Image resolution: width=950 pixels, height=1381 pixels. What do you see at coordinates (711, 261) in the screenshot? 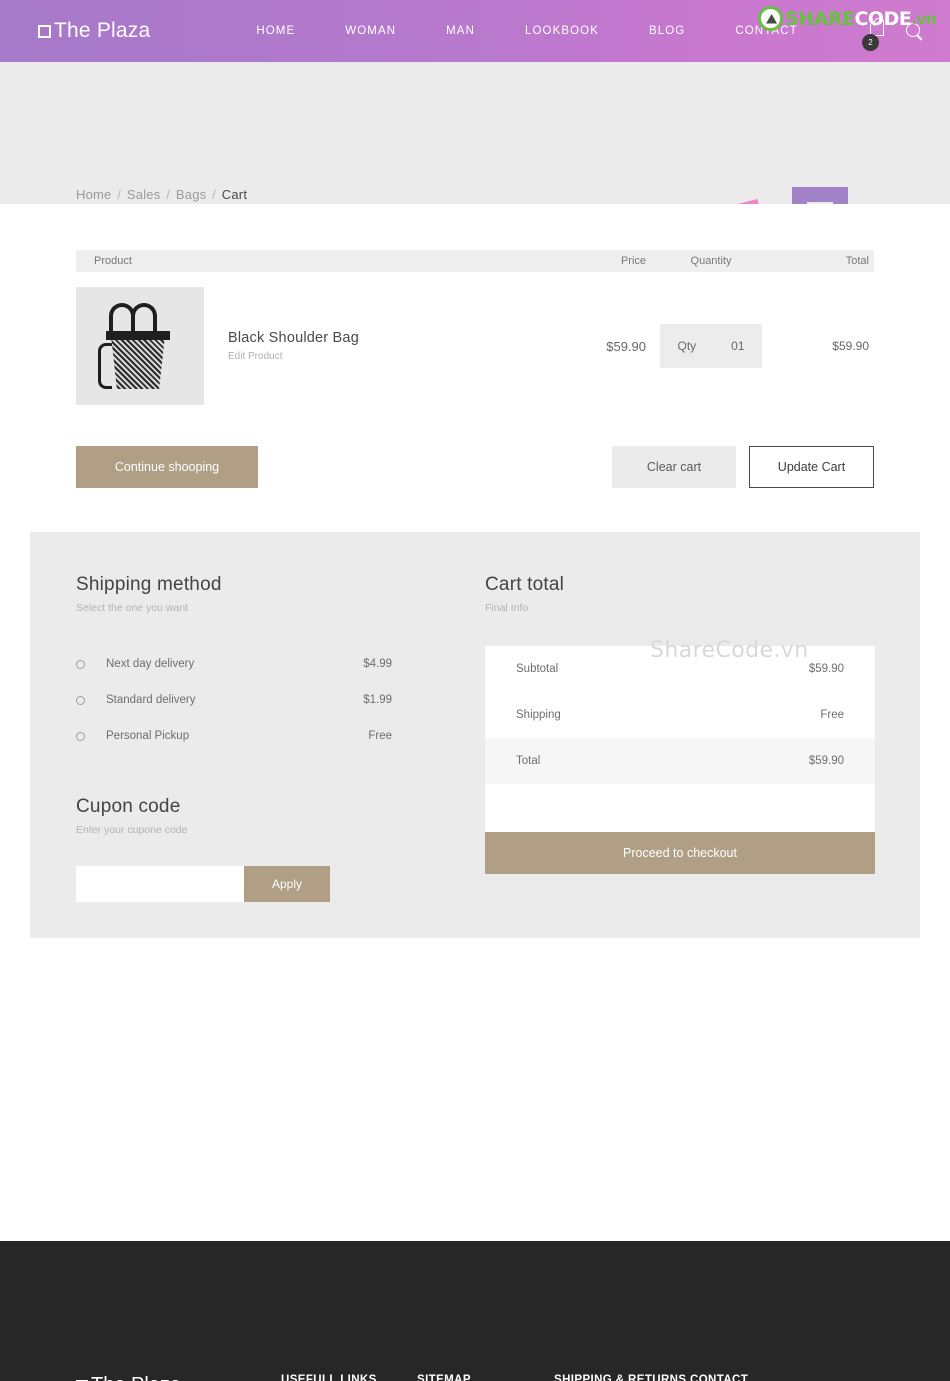
I see `column-header-quantity: Quantity` at bounding box center [711, 261].